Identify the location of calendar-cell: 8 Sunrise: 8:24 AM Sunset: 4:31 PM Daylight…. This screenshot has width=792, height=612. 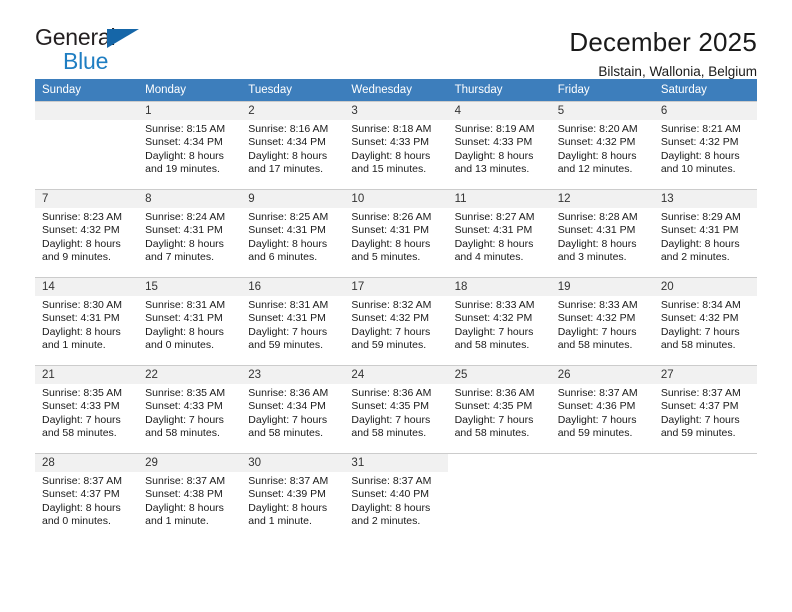
(190, 233).